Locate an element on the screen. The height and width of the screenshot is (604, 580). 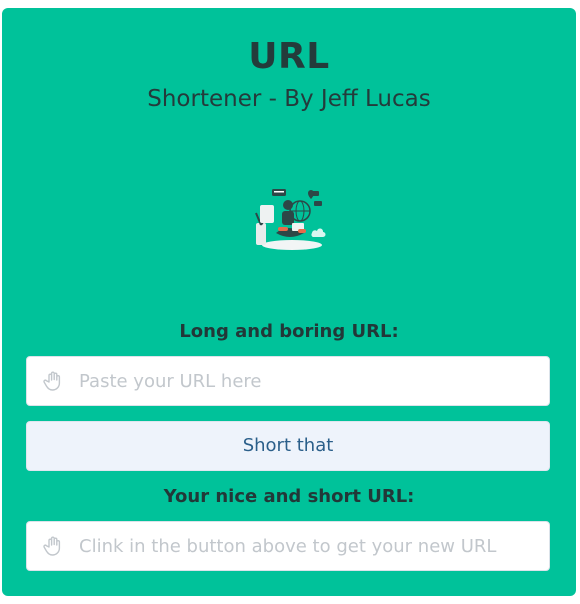
long-url-input is located at coordinates (314, 381).